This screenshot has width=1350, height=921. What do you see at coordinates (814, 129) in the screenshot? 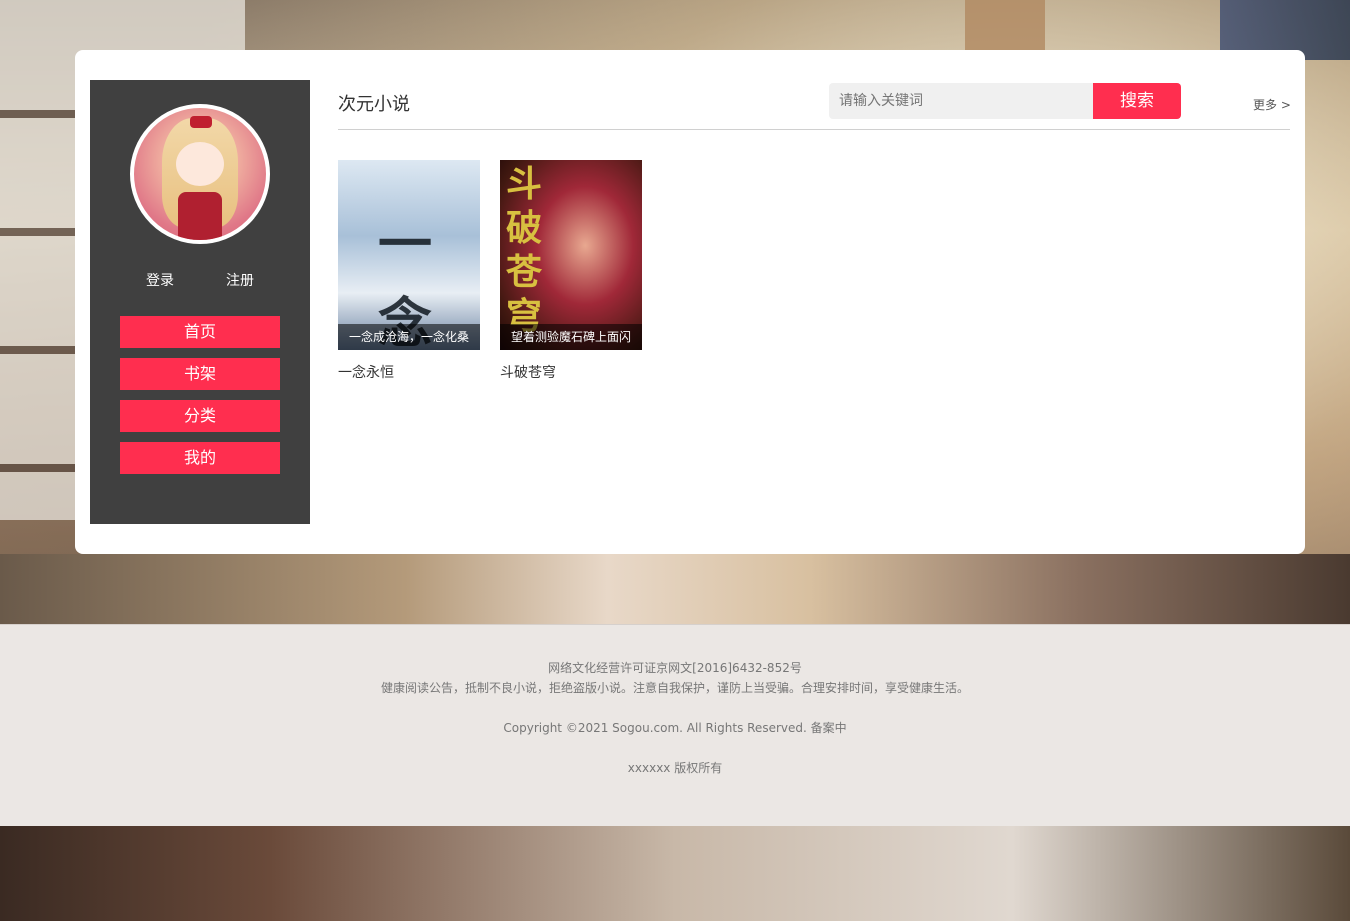
I see `section-divider` at bounding box center [814, 129].